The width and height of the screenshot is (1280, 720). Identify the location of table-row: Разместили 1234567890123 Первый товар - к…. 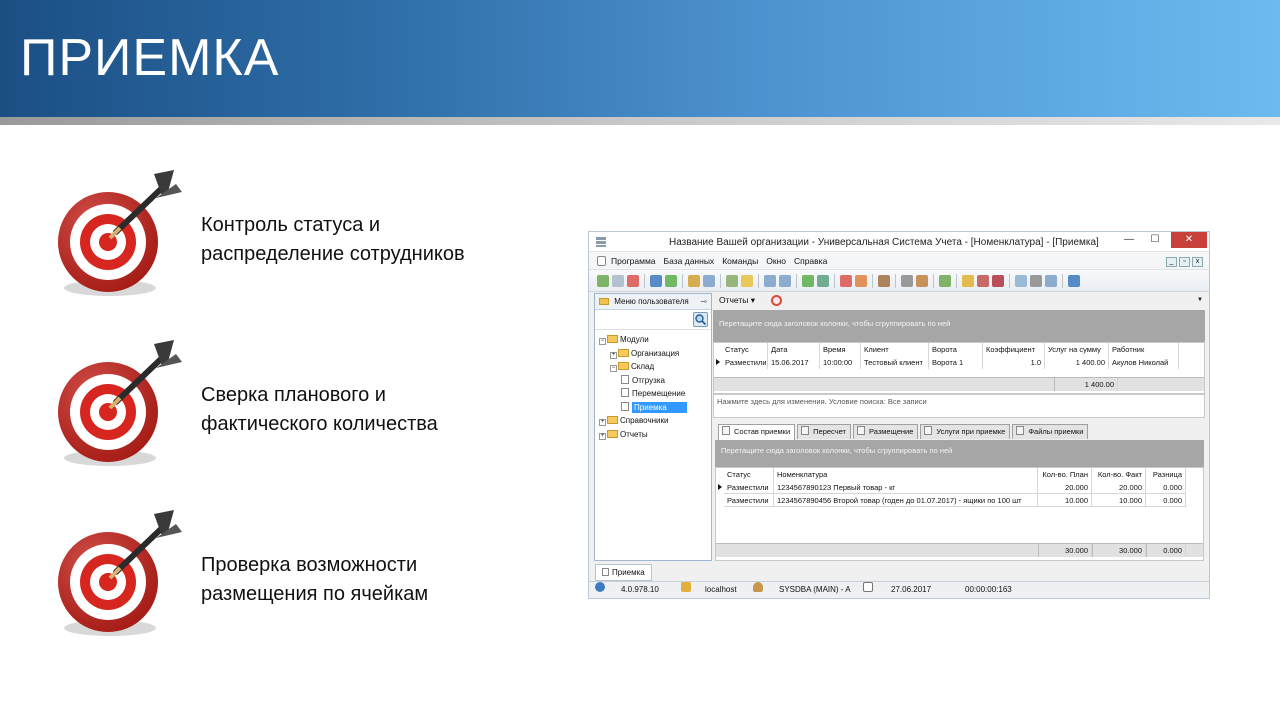
(951, 487).